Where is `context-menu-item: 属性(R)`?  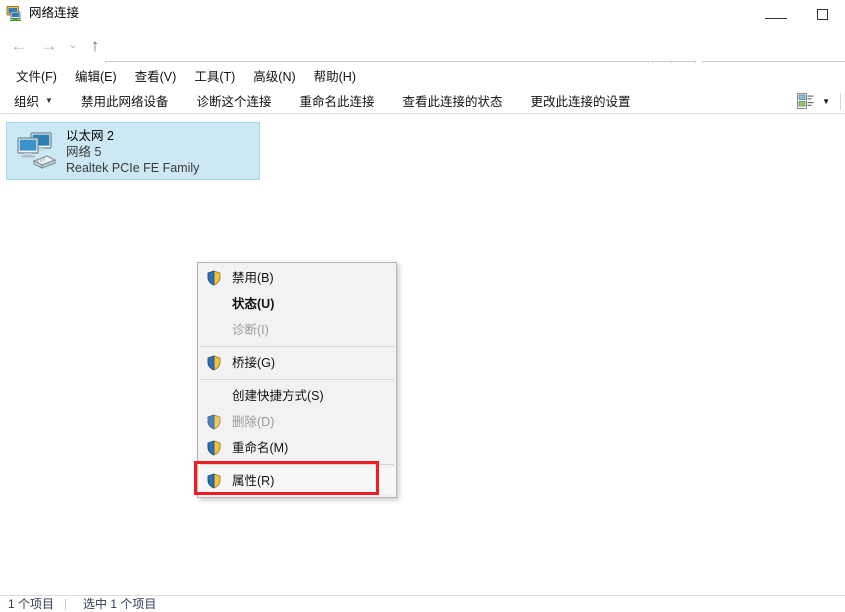 context-menu-item: 属性(R) is located at coordinates (295, 478).